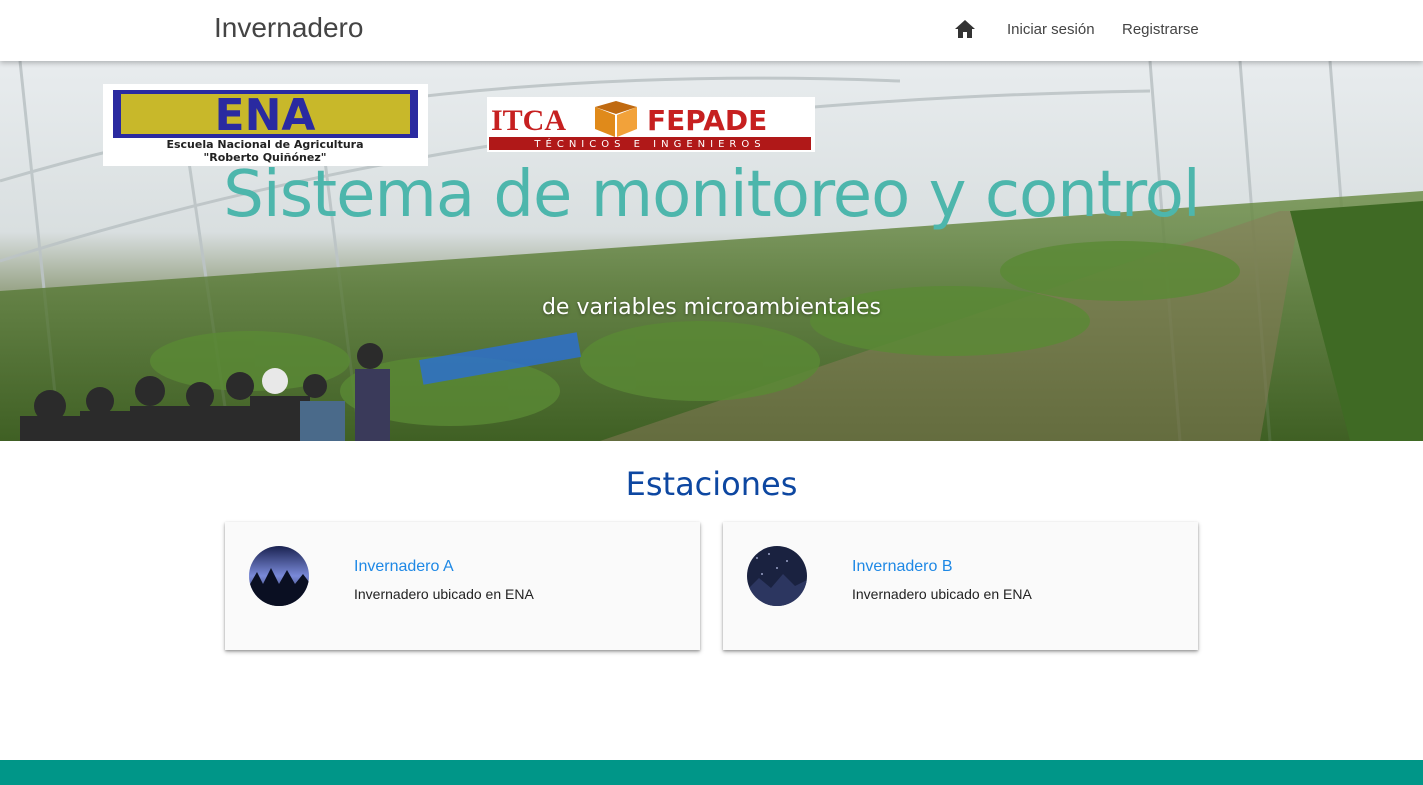 Image resolution: width=1423 pixels, height=785 pixels. I want to click on station-card-b: Invernadero B Invernadero ubicado en ENA, so click(960, 586).